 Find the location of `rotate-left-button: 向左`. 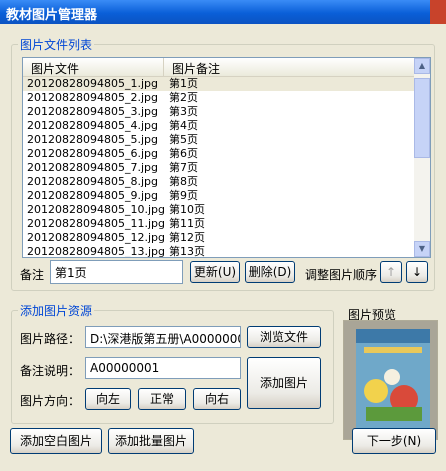

rotate-left-button: 向左 is located at coordinates (108, 399).